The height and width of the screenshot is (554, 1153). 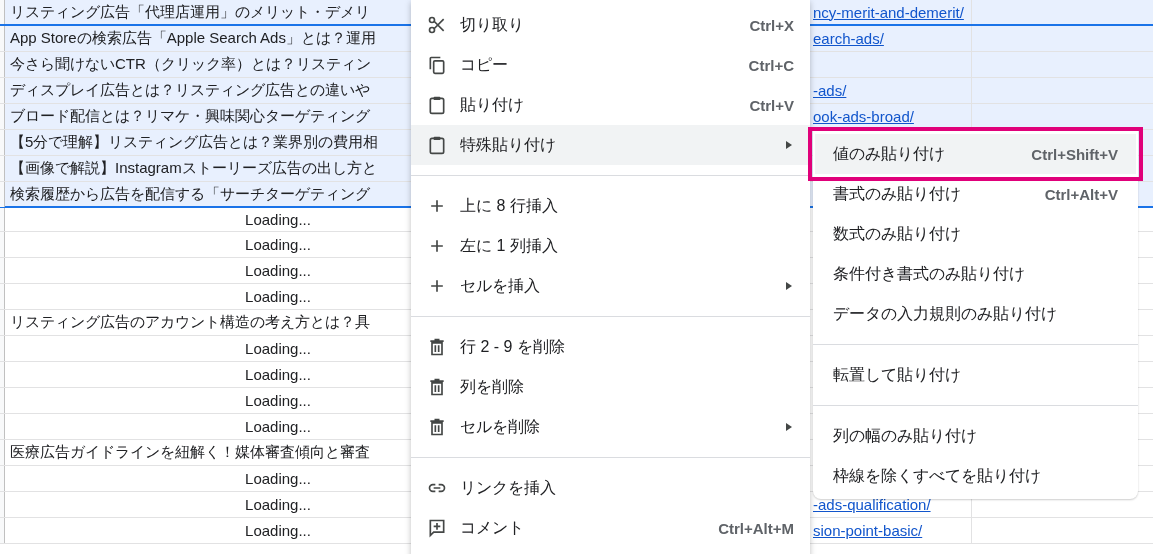 What do you see at coordinates (189, 452) in the screenshot?
I see `table-cell-text: 医療広告ガイドラインを紐解く！媒体審査傾向と審査` at bounding box center [189, 452].